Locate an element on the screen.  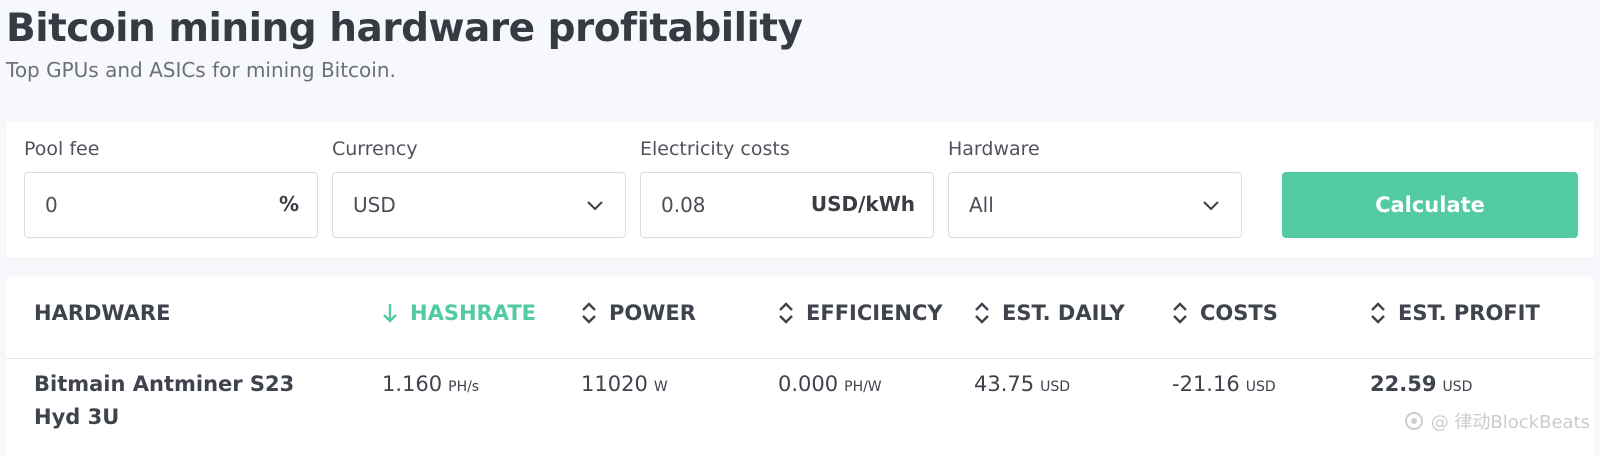
electricity-label: Electricity costs is located at coordinates (715, 149).